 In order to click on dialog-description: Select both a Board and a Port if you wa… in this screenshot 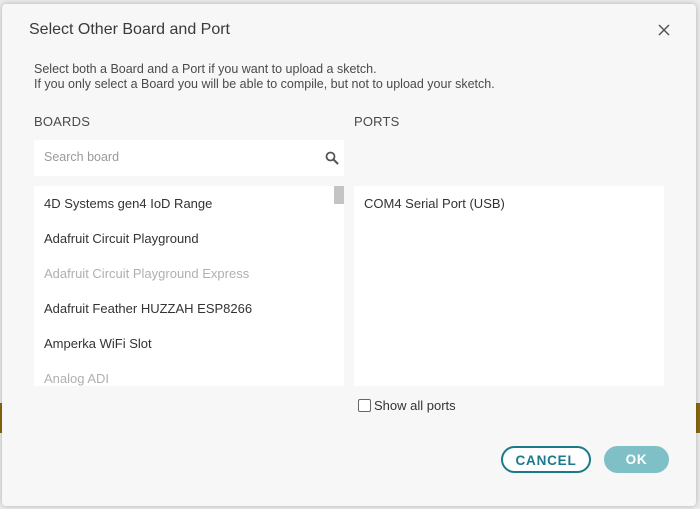, I will do `click(264, 77)`.